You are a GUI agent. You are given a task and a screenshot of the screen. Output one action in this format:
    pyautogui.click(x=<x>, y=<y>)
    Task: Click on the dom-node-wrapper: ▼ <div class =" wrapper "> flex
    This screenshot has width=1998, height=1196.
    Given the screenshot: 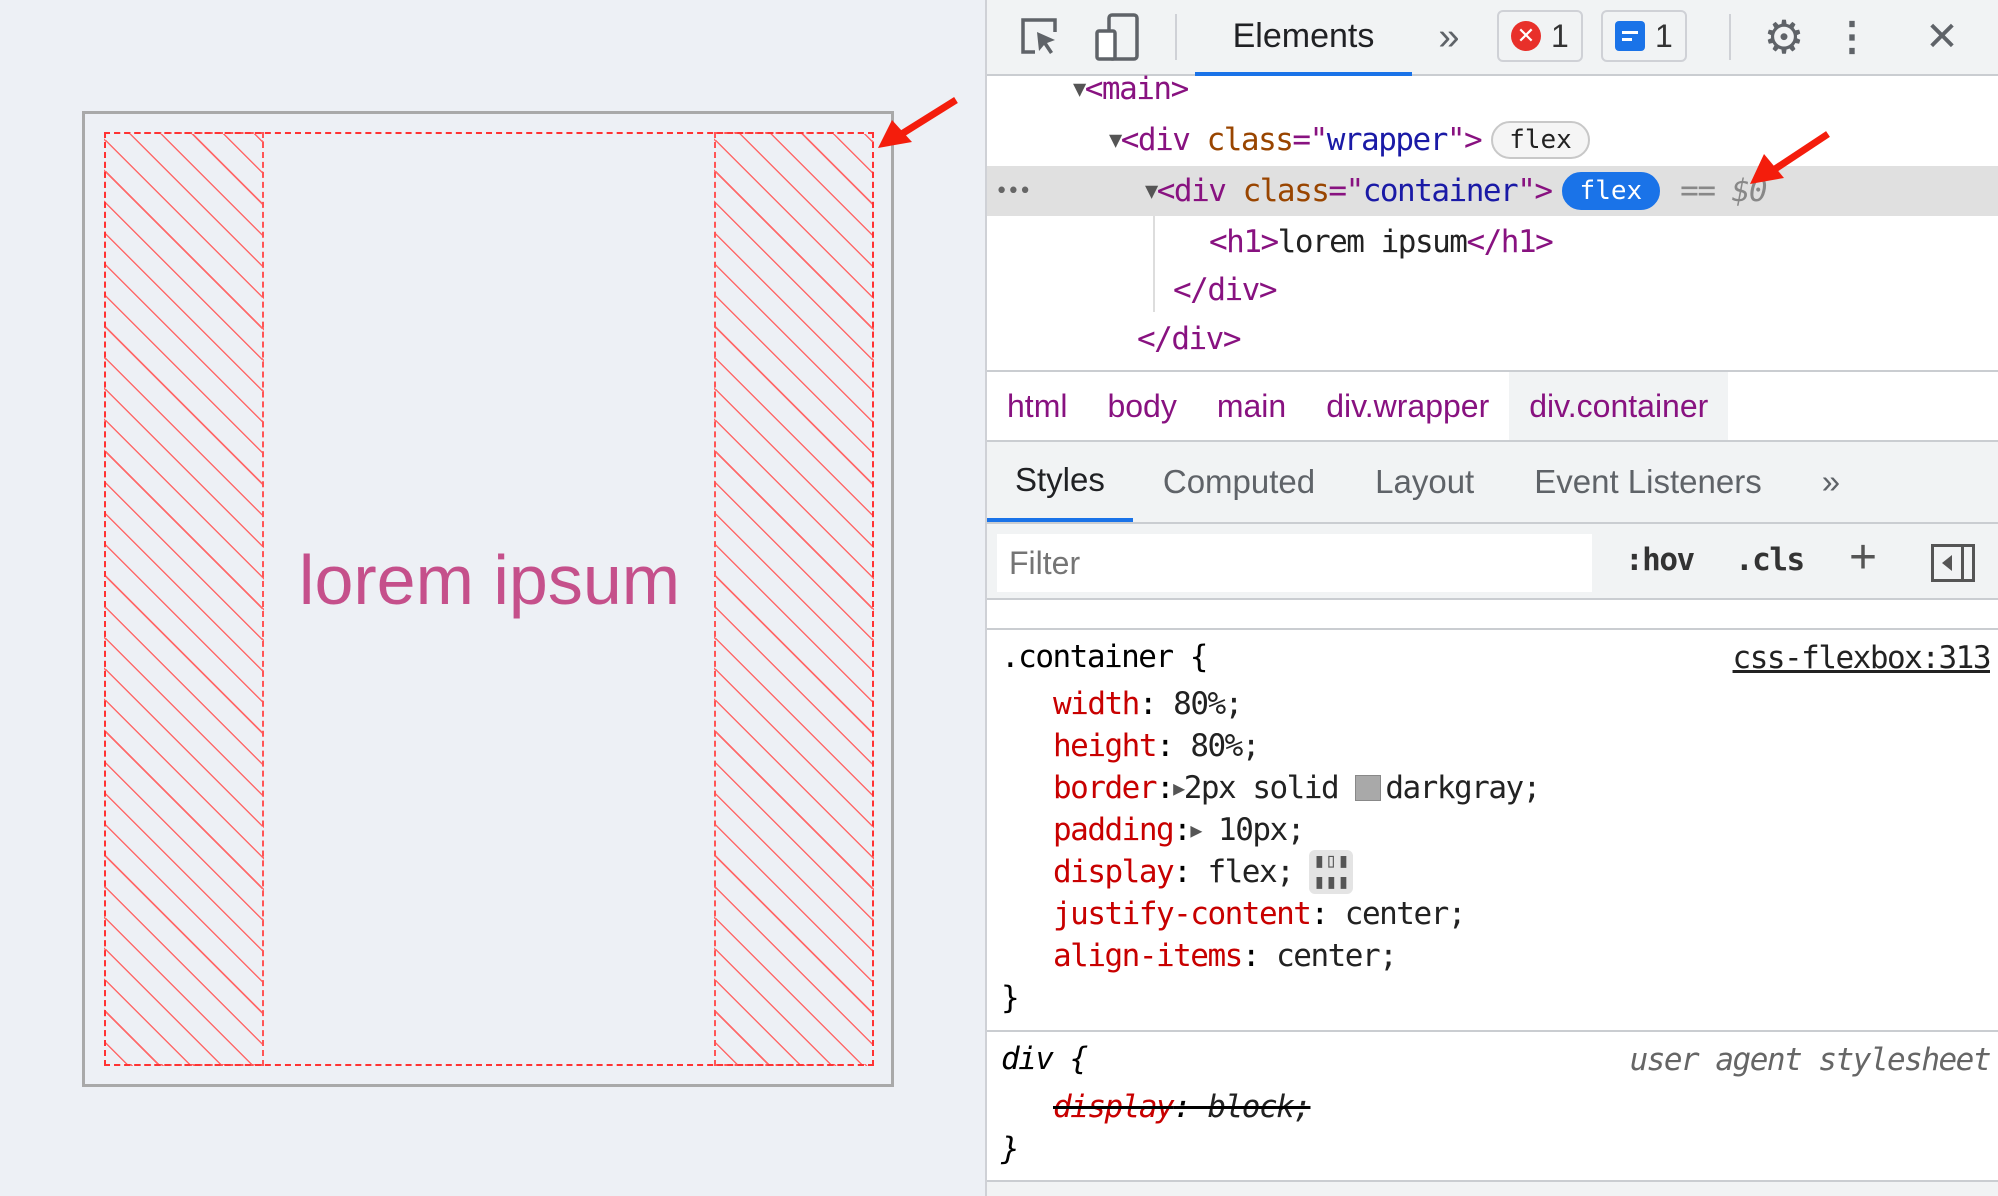 What is the action you would take?
    pyautogui.click(x=1492, y=140)
    